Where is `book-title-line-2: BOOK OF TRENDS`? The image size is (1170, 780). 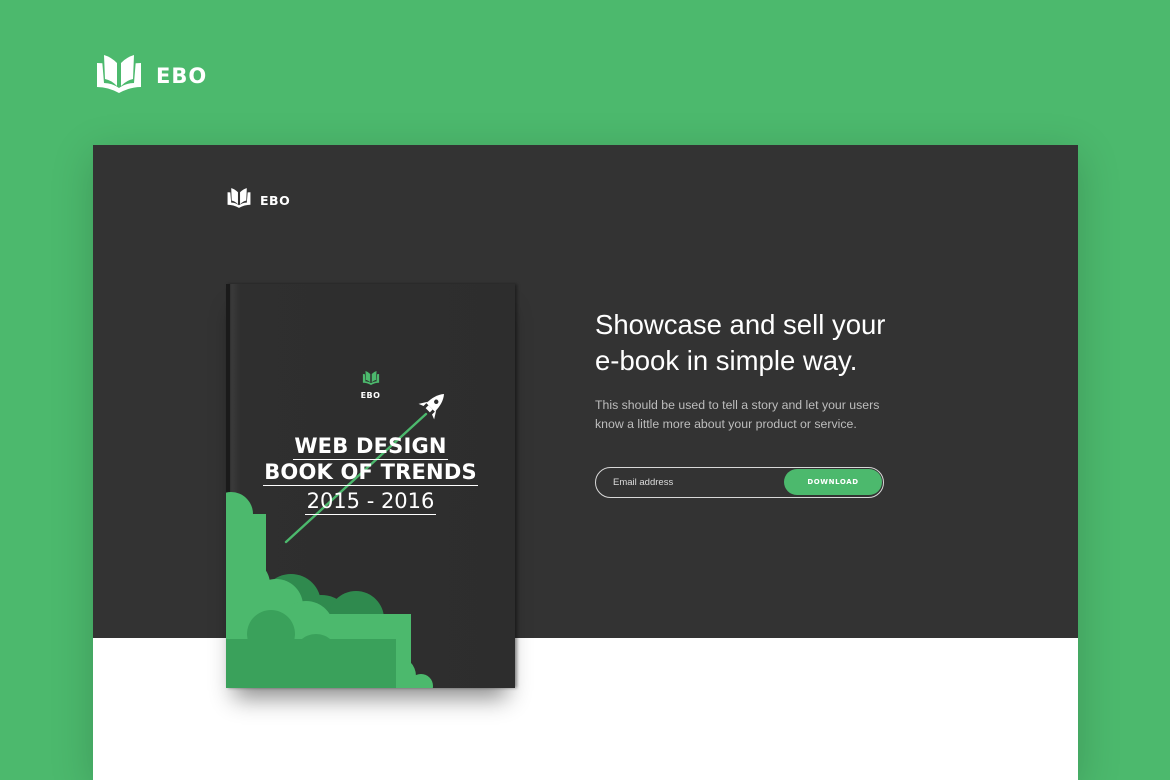 book-title-line-2: BOOK OF TRENDS is located at coordinates (370, 473).